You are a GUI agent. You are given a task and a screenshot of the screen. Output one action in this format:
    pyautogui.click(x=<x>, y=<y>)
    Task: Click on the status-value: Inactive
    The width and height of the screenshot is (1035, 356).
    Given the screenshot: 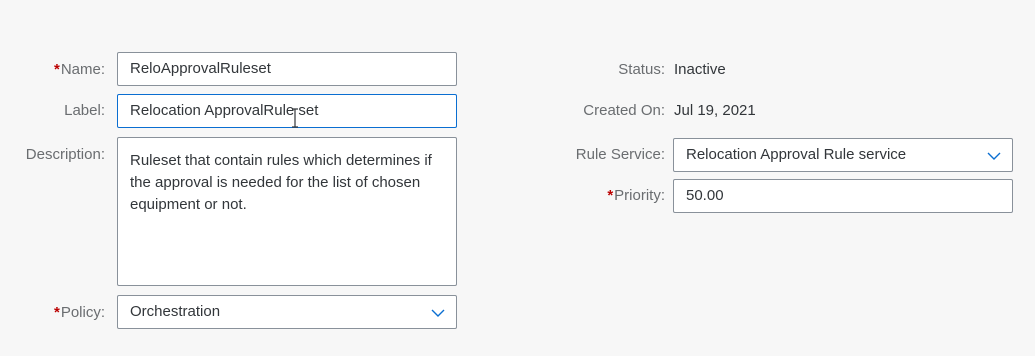 What is the action you would take?
    pyautogui.click(x=700, y=69)
    